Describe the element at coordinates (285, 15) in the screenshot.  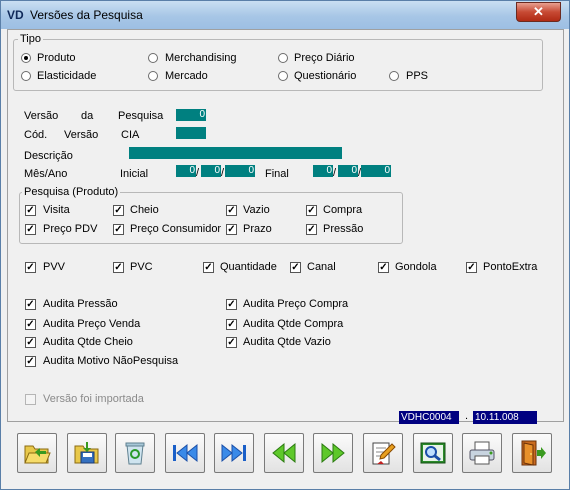
I see `title-bar: VD Versões da Pesquisa ✕` at that location.